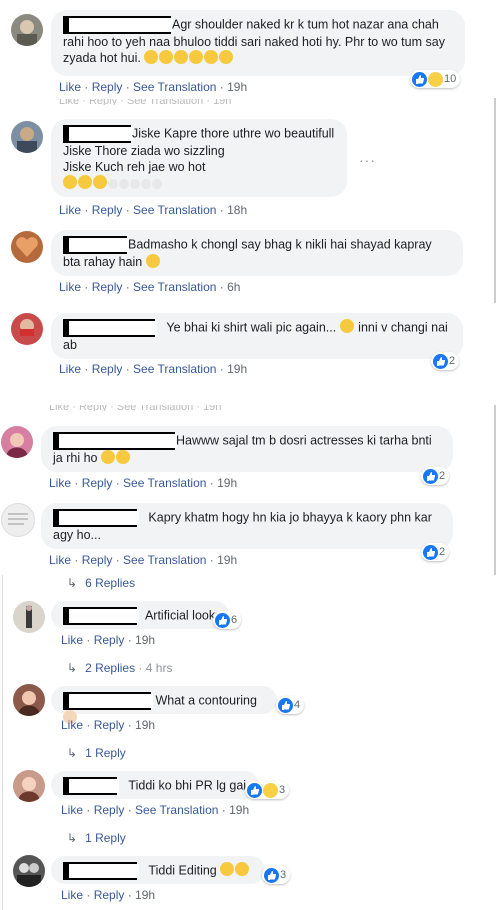  I want to click on comment-text-line: Jiske Kuch reh jae wo hot, so click(134, 167).